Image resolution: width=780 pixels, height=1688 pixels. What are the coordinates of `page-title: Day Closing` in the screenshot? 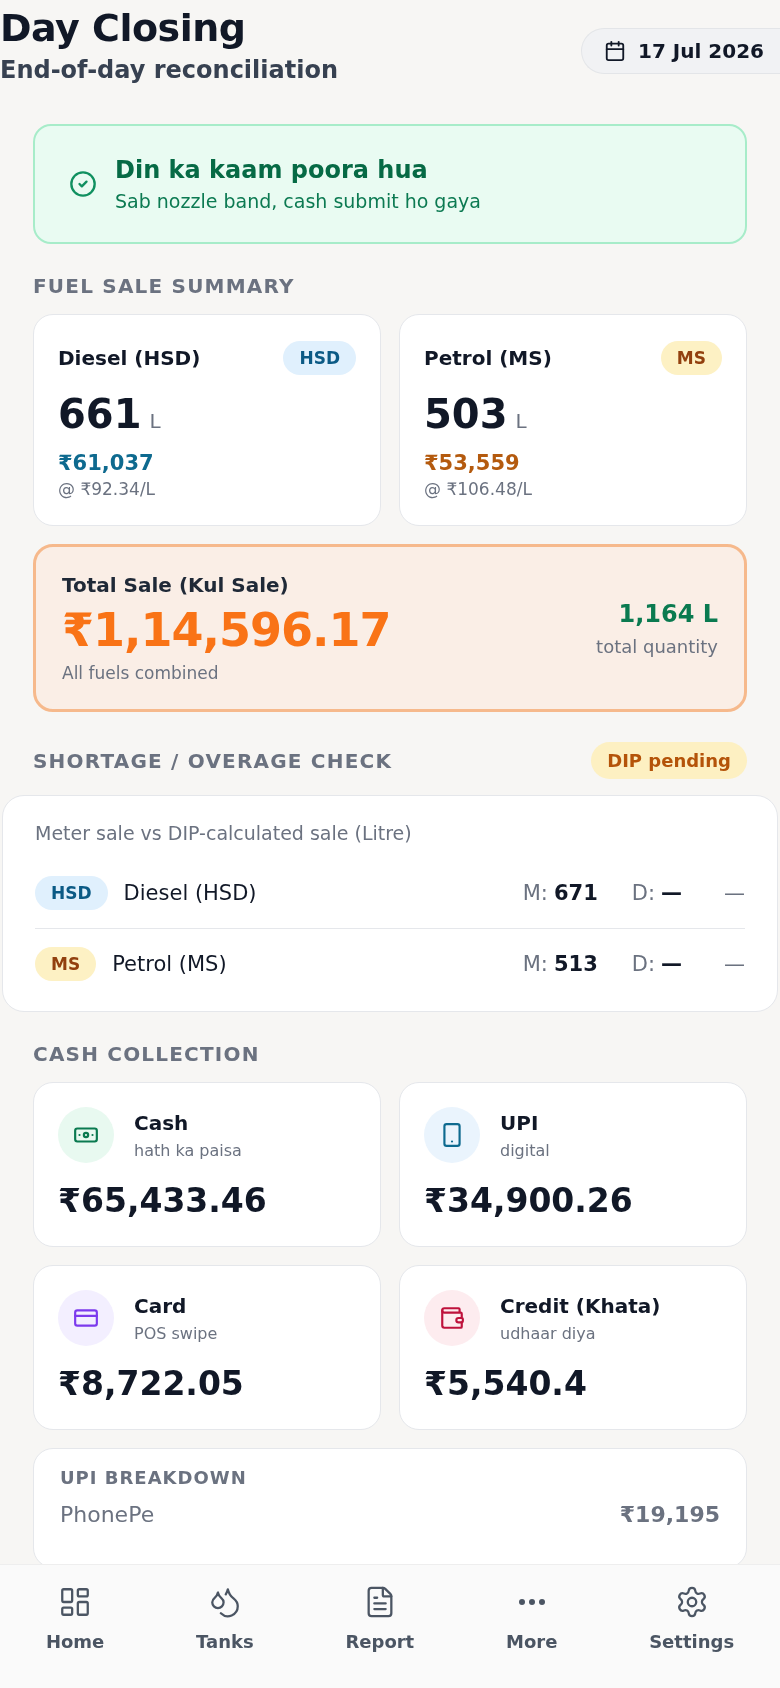 It's located at (123, 28).